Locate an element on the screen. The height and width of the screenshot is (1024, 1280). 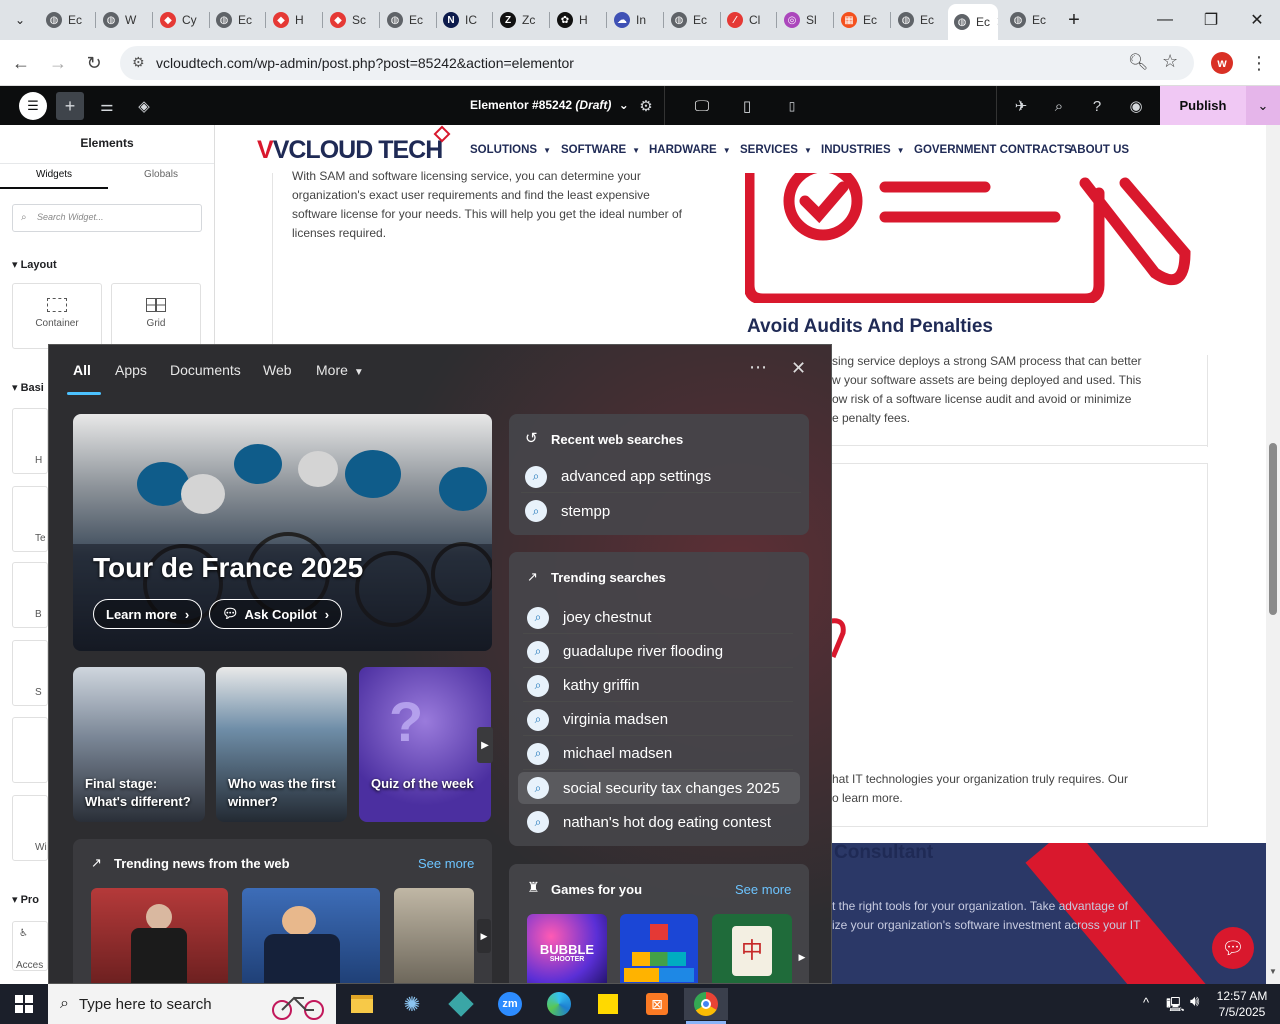
widget-partial: S is located at coordinates (30, 673).